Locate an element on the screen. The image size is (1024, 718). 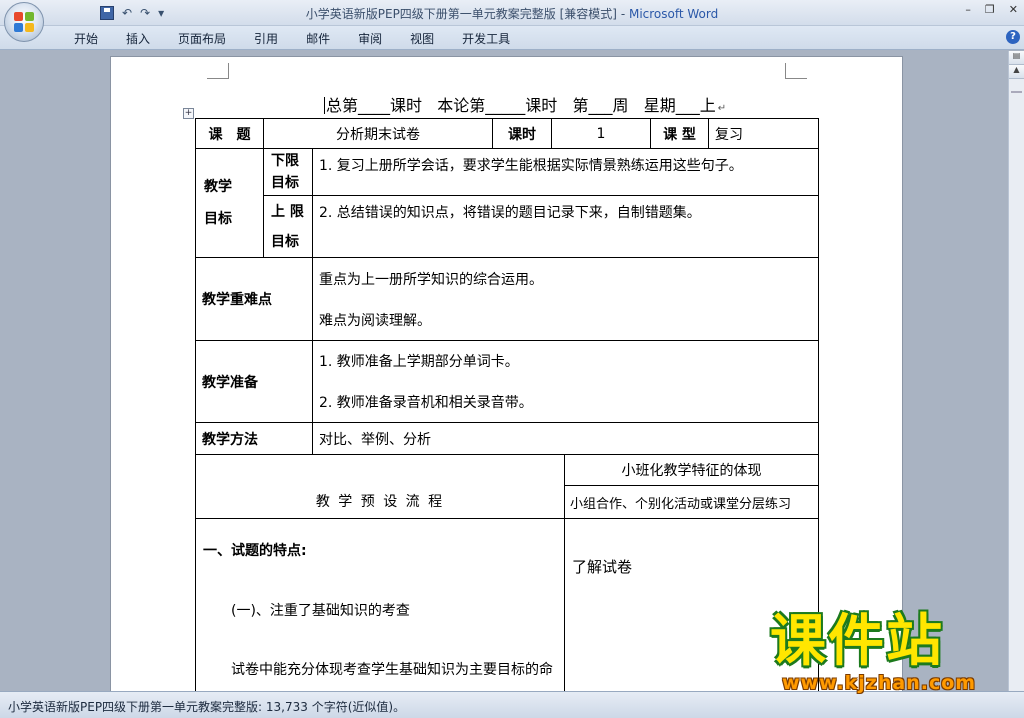
office-button is located at coordinates (24, 22).